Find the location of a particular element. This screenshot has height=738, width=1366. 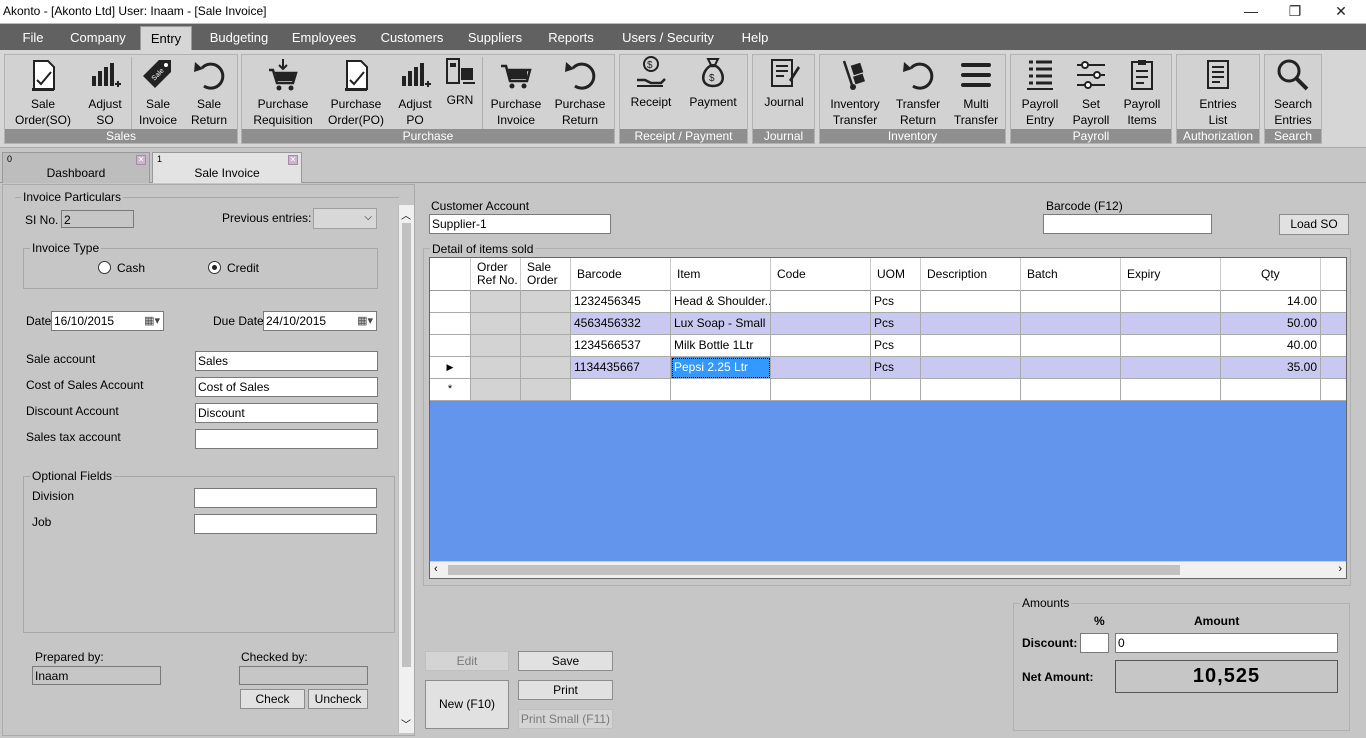

search-entries-button: Search Entries is located at coordinates (1293, 93).